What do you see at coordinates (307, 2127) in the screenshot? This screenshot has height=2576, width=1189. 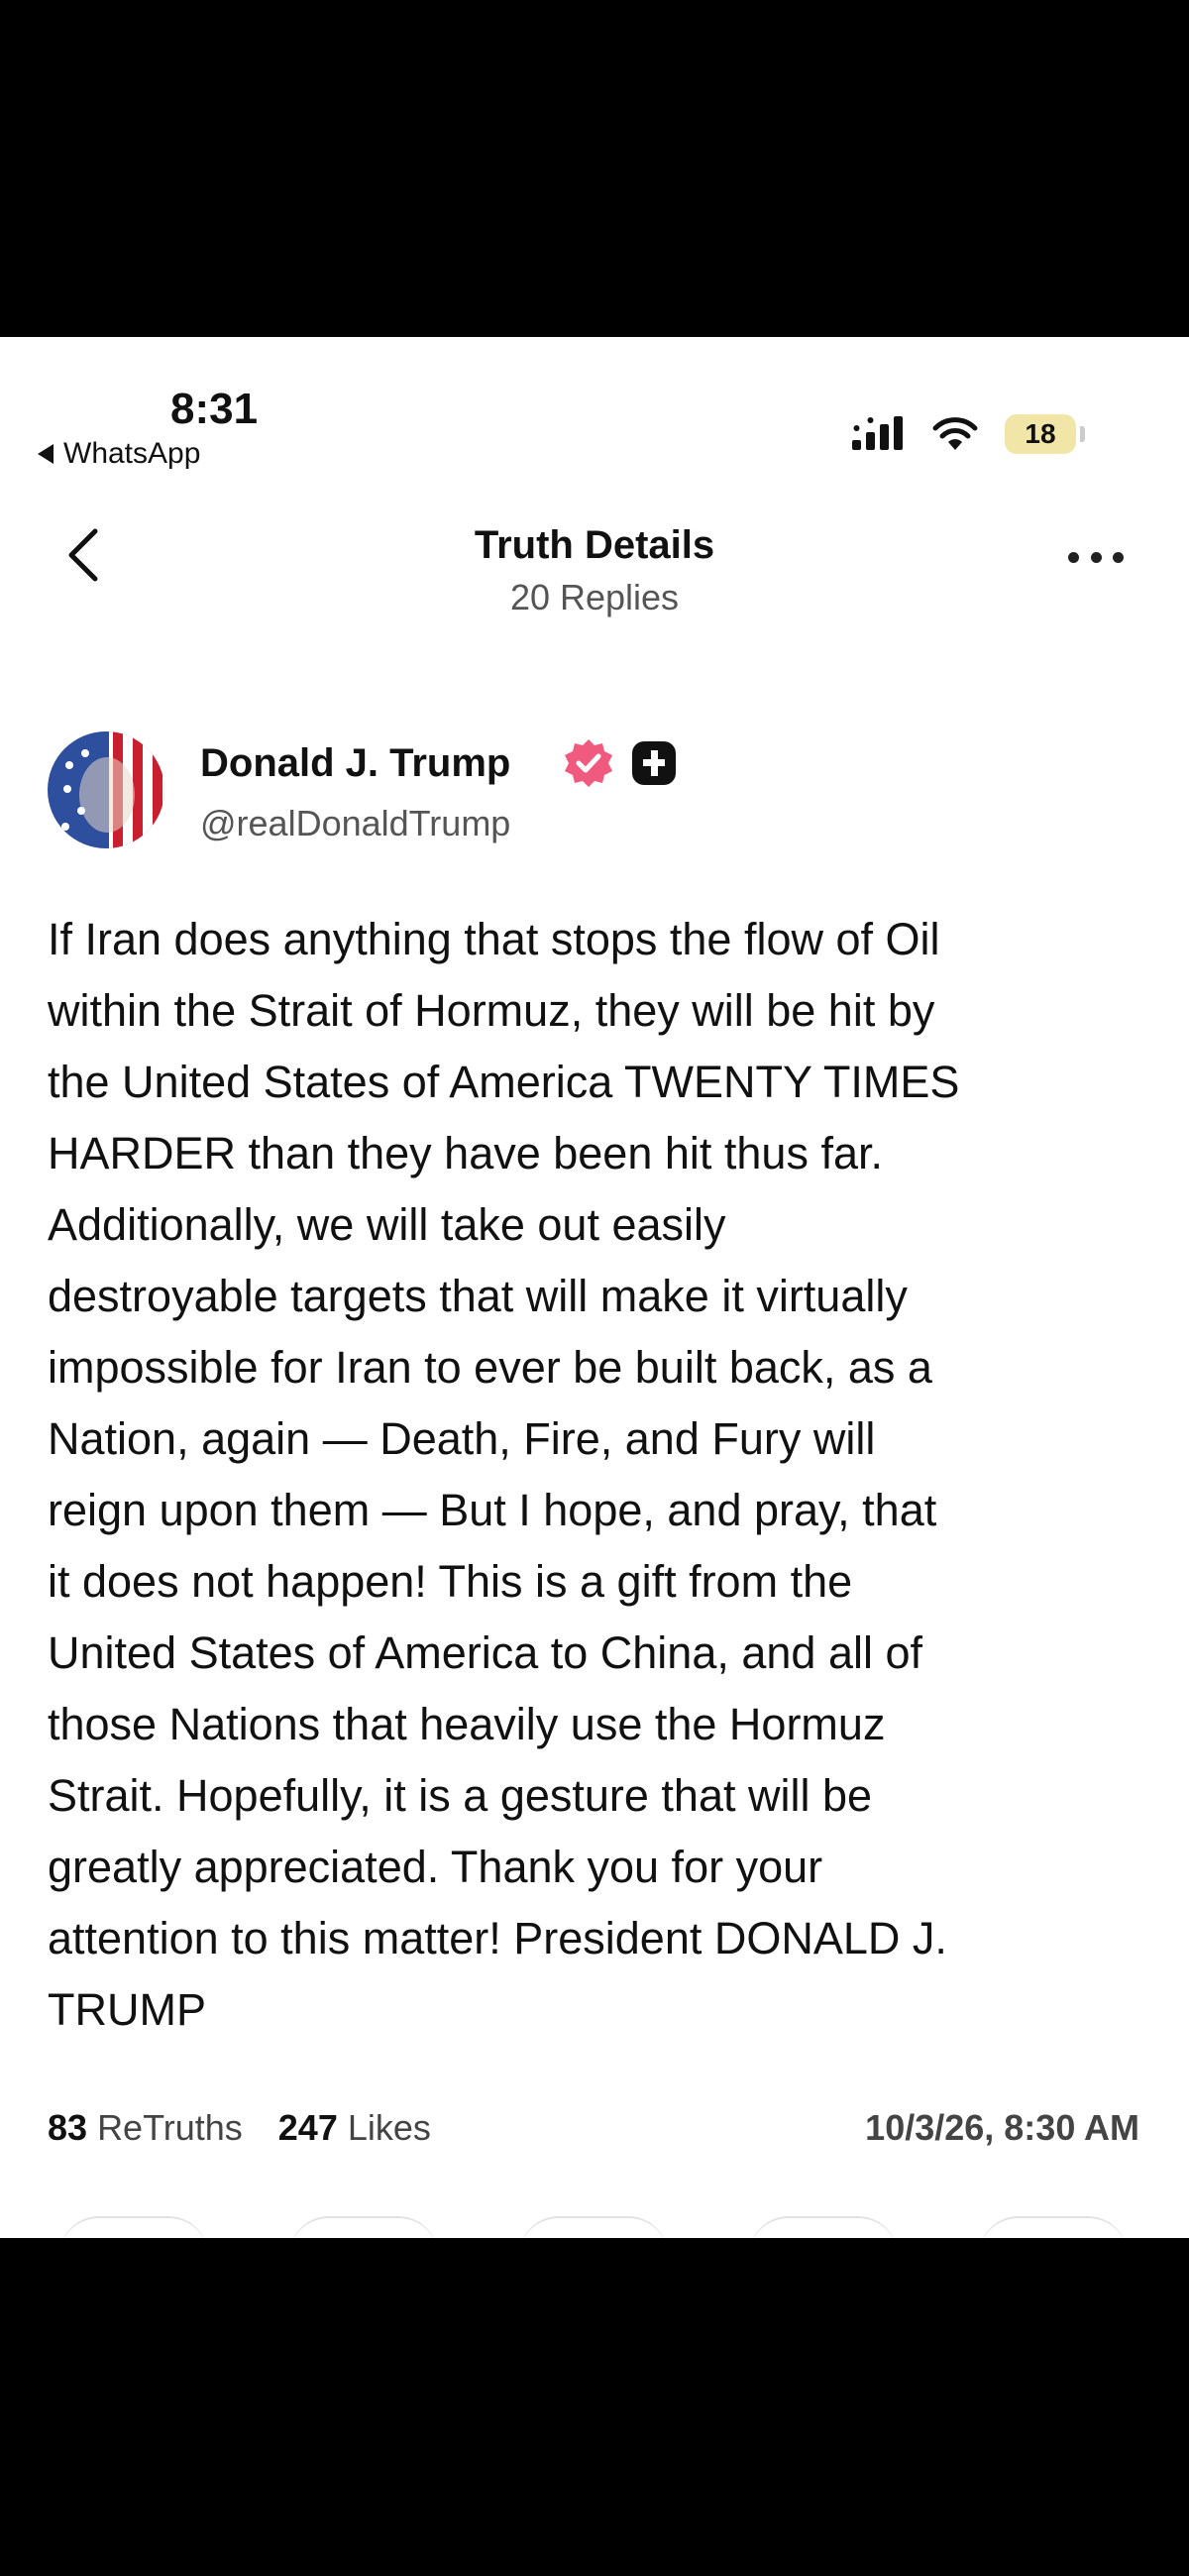 I see `likes-count: 247` at bounding box center [307, 2127].